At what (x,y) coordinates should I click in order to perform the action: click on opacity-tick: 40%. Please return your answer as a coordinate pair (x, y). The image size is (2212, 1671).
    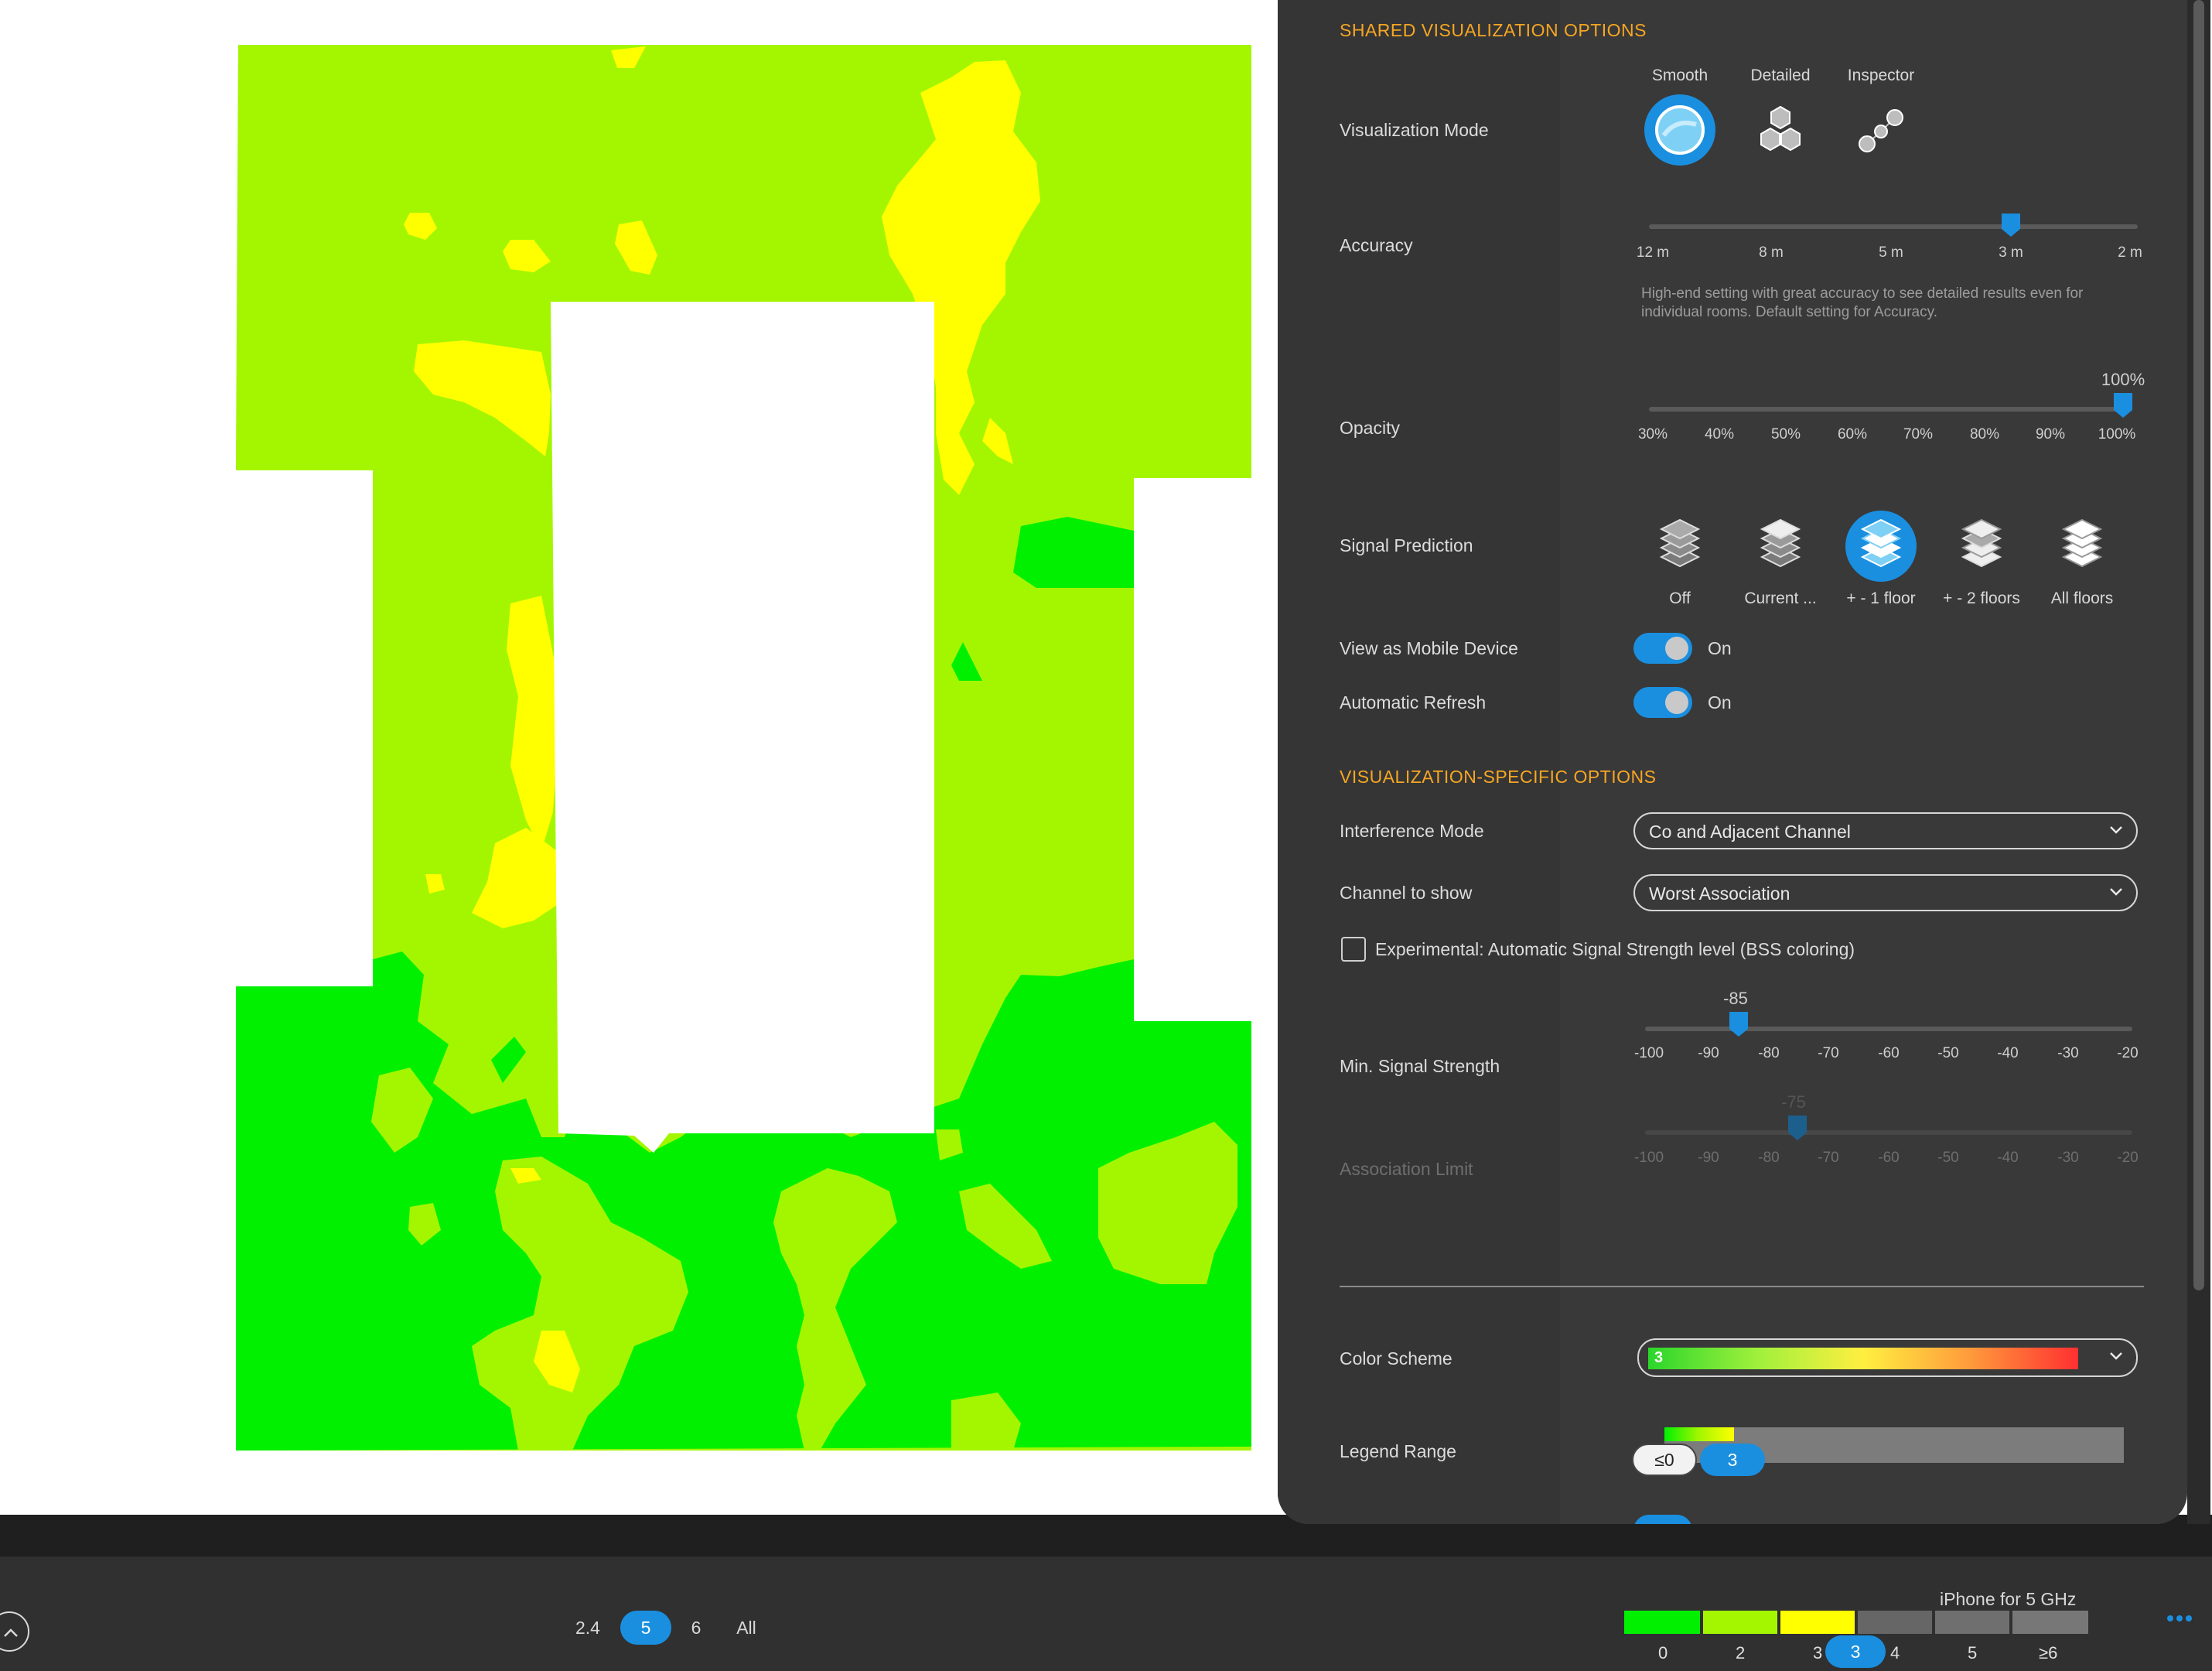
    Looking at the image, I should click on (1719, 434).